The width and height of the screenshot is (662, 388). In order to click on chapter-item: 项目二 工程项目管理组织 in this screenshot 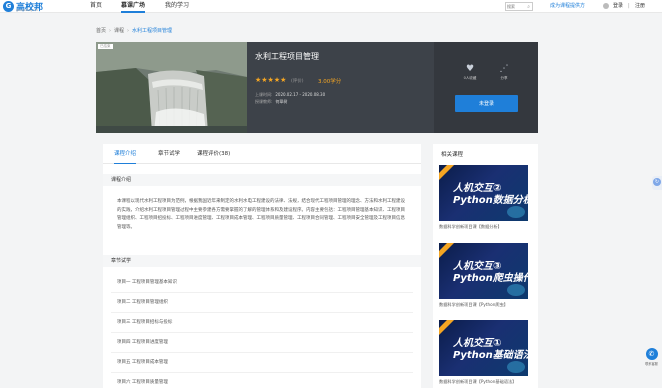, I will do `click(262, 304)`.